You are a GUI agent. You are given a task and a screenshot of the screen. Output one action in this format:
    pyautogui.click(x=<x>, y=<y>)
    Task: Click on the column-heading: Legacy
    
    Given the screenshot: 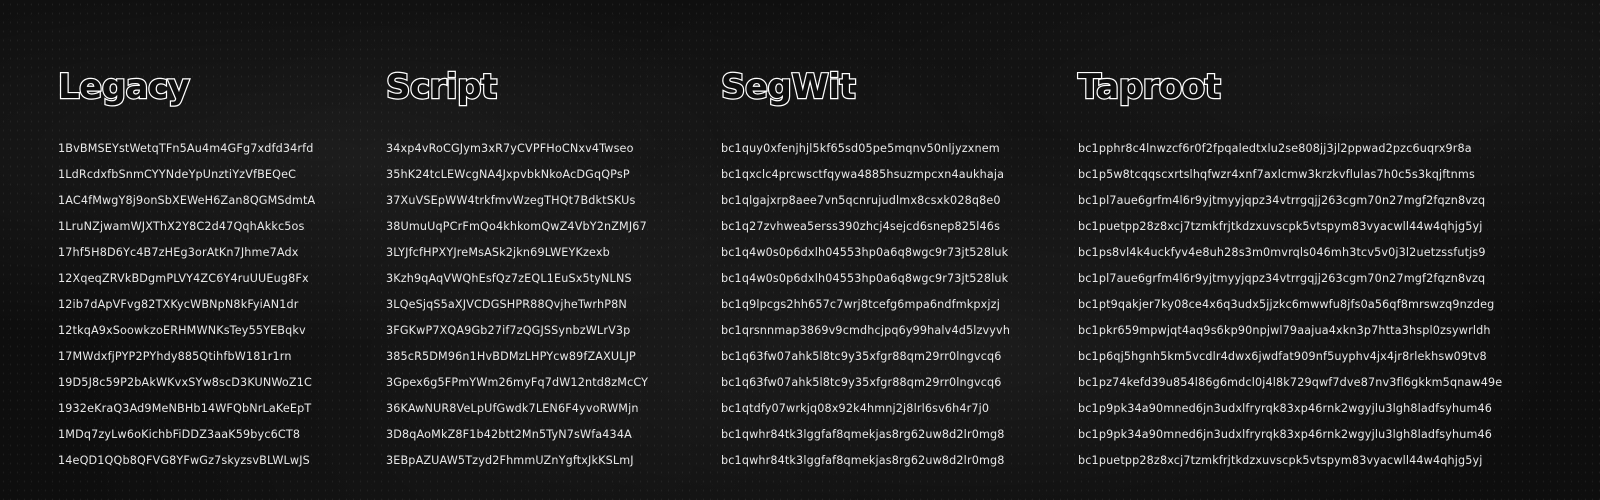 What is the action you would take?
    pyautogui.click(x=124, y=87)
    